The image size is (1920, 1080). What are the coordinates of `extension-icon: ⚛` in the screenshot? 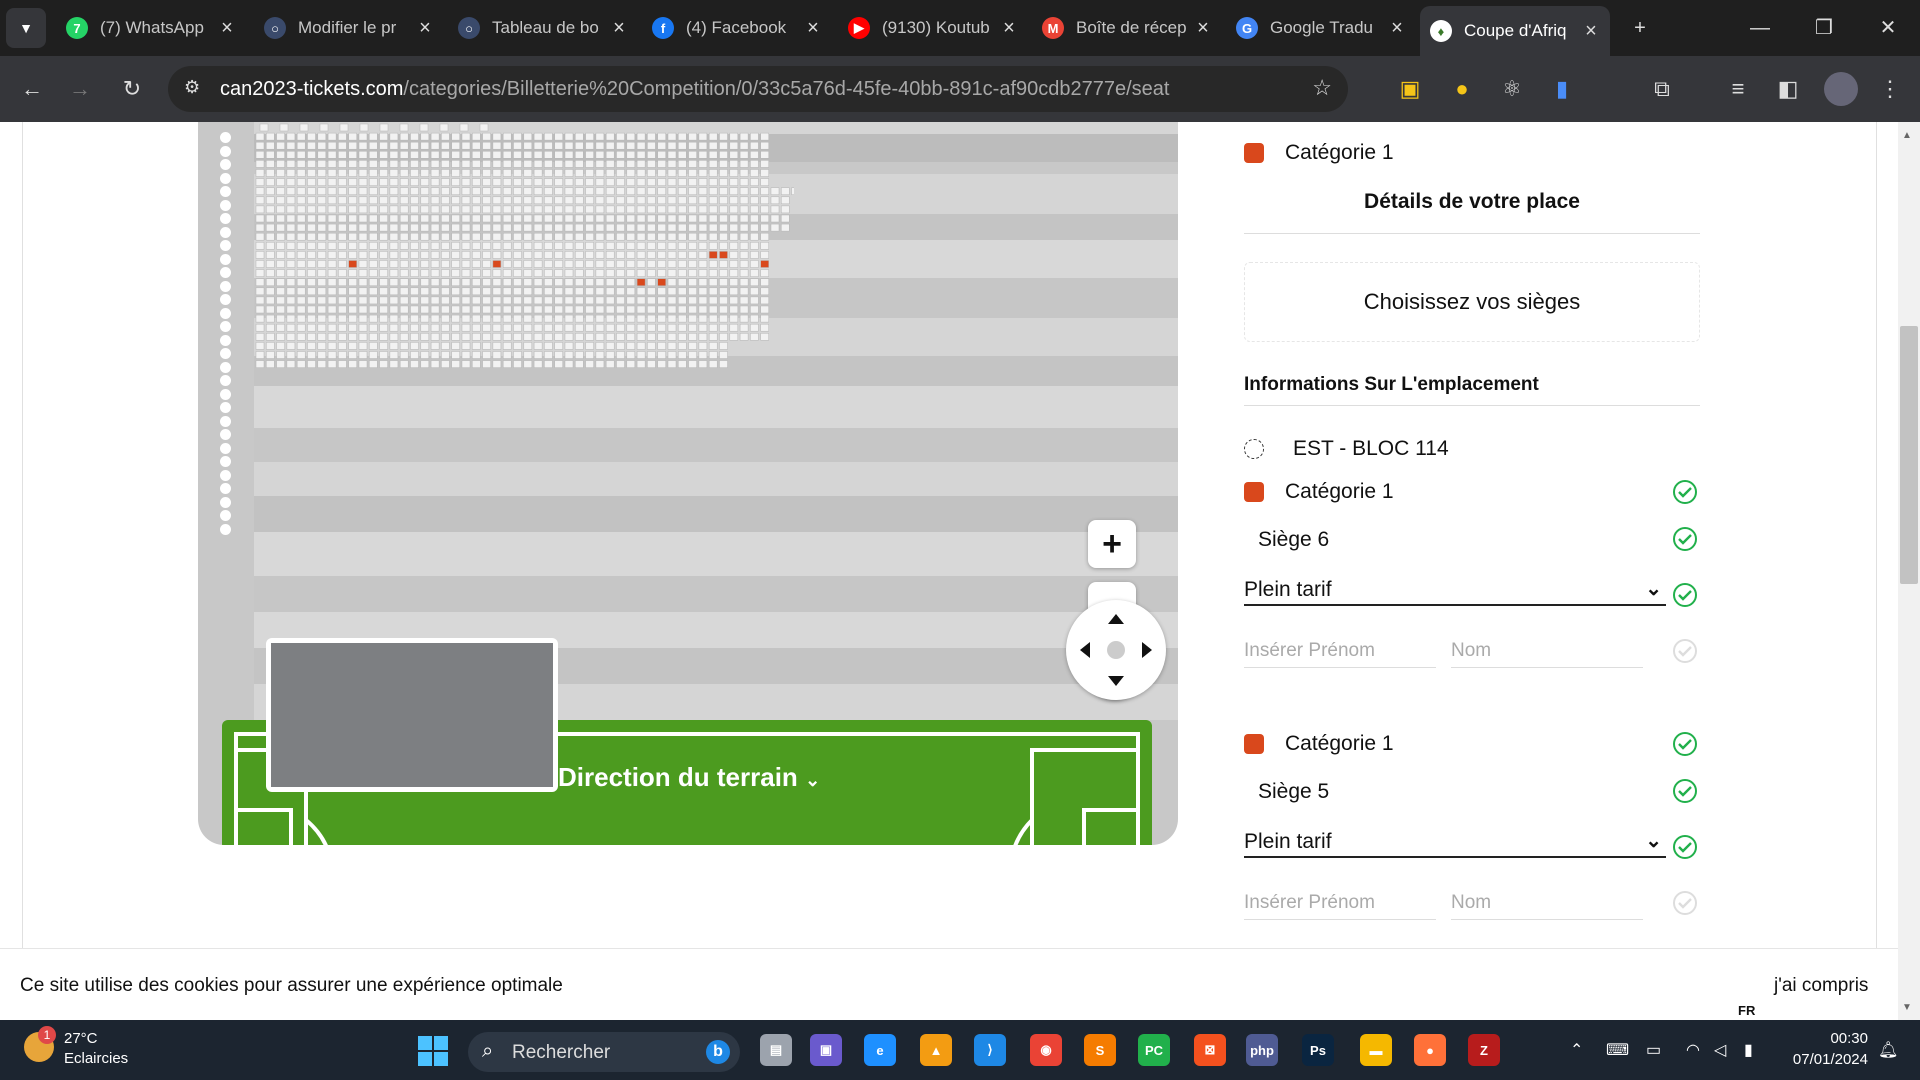 It's located at (1512, 89).